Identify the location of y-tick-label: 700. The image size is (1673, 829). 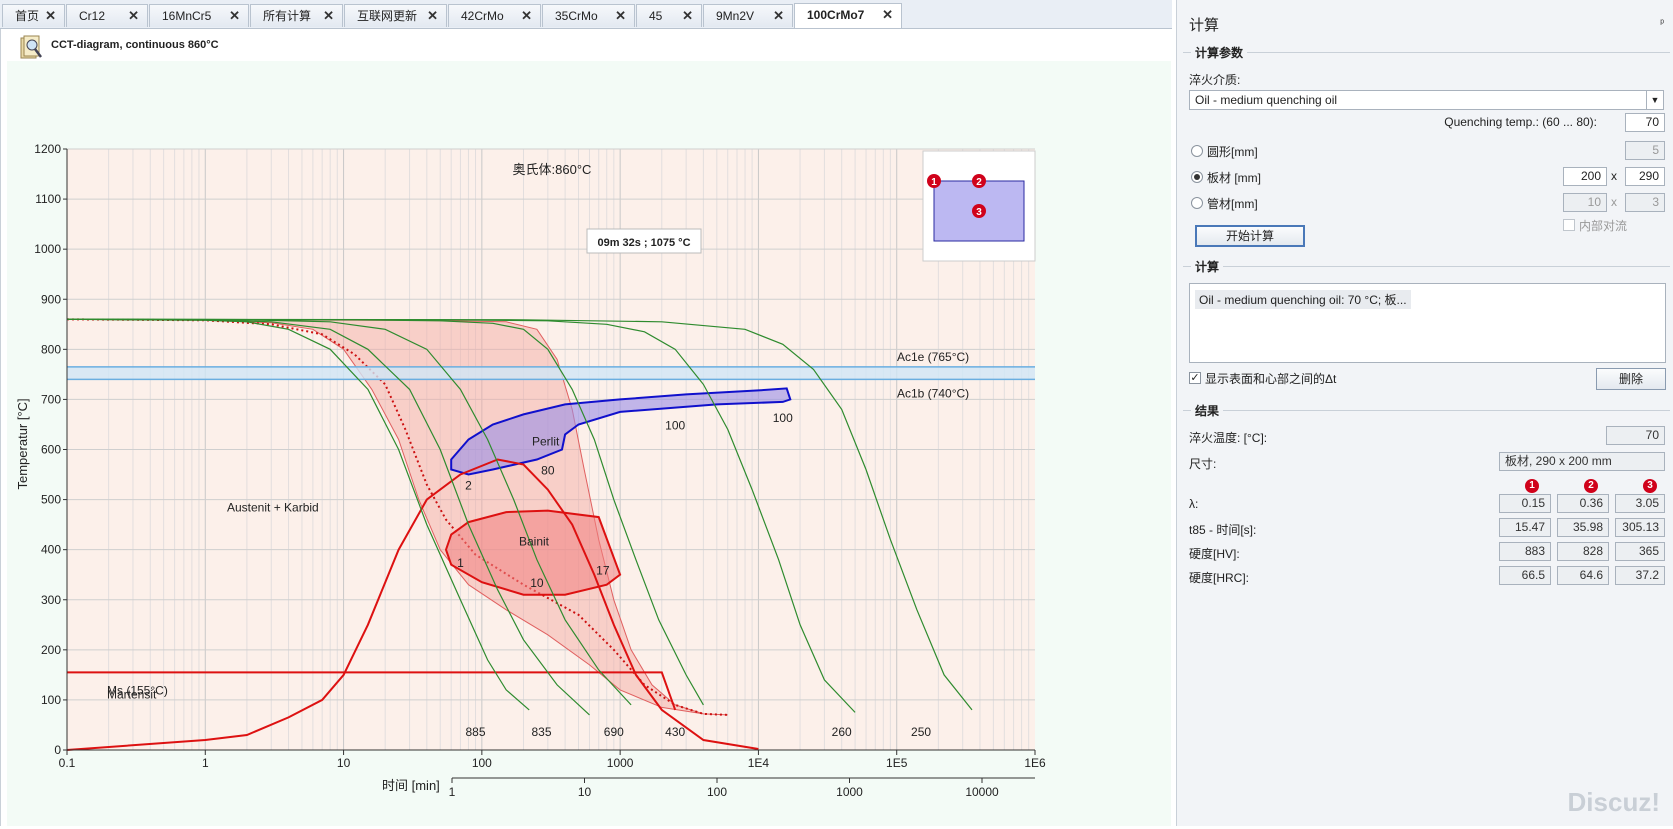
(51, 399).